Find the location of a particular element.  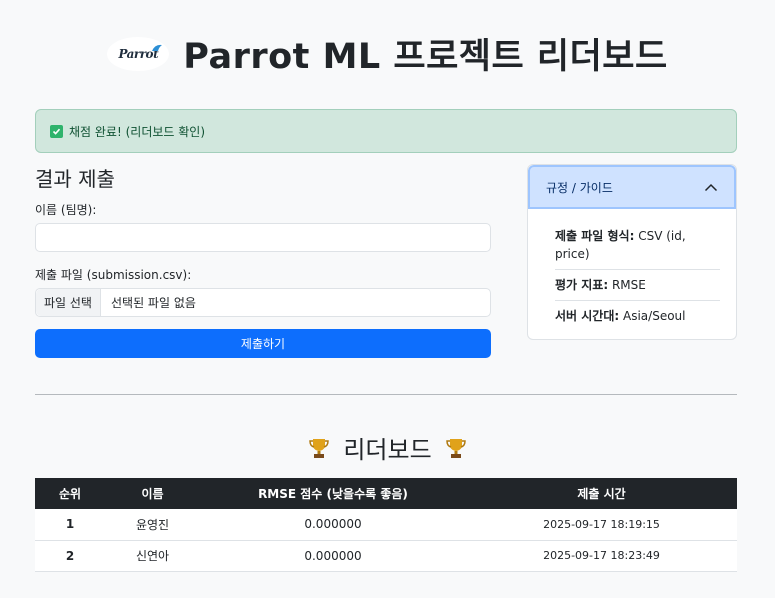

rank-cell: 1 is located at coordinates (70, 525).